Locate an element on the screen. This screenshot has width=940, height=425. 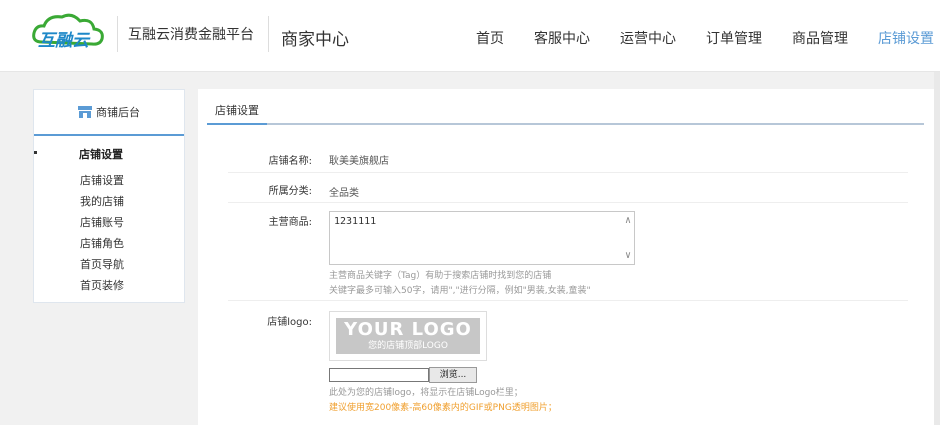
logo-hint-2: 建议使用宽200像素-高60像素内的GIF或PNG透明图片； is located at coordinates (443, 408).